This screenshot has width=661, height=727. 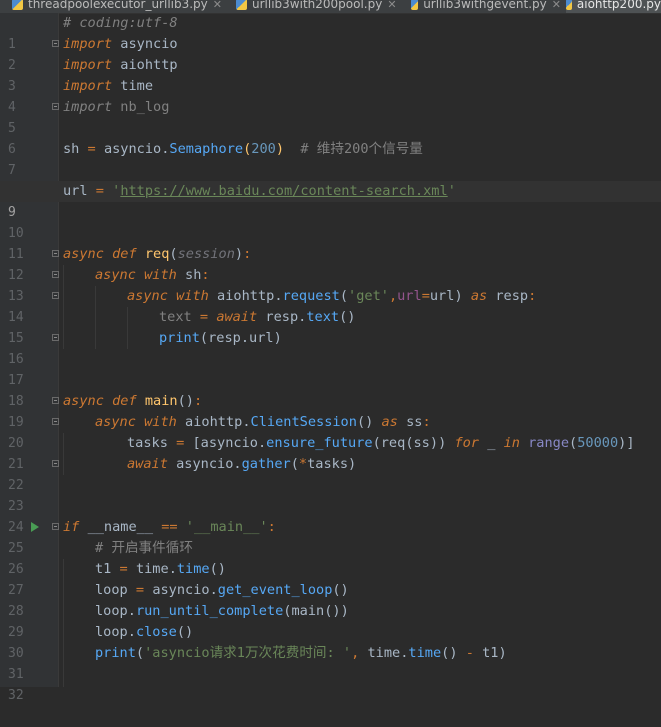 What do you see at coordinates (330, 284) in the screenshot?
I see `code-line-13: 13 async with sh:` at bounding box center [330, 284].